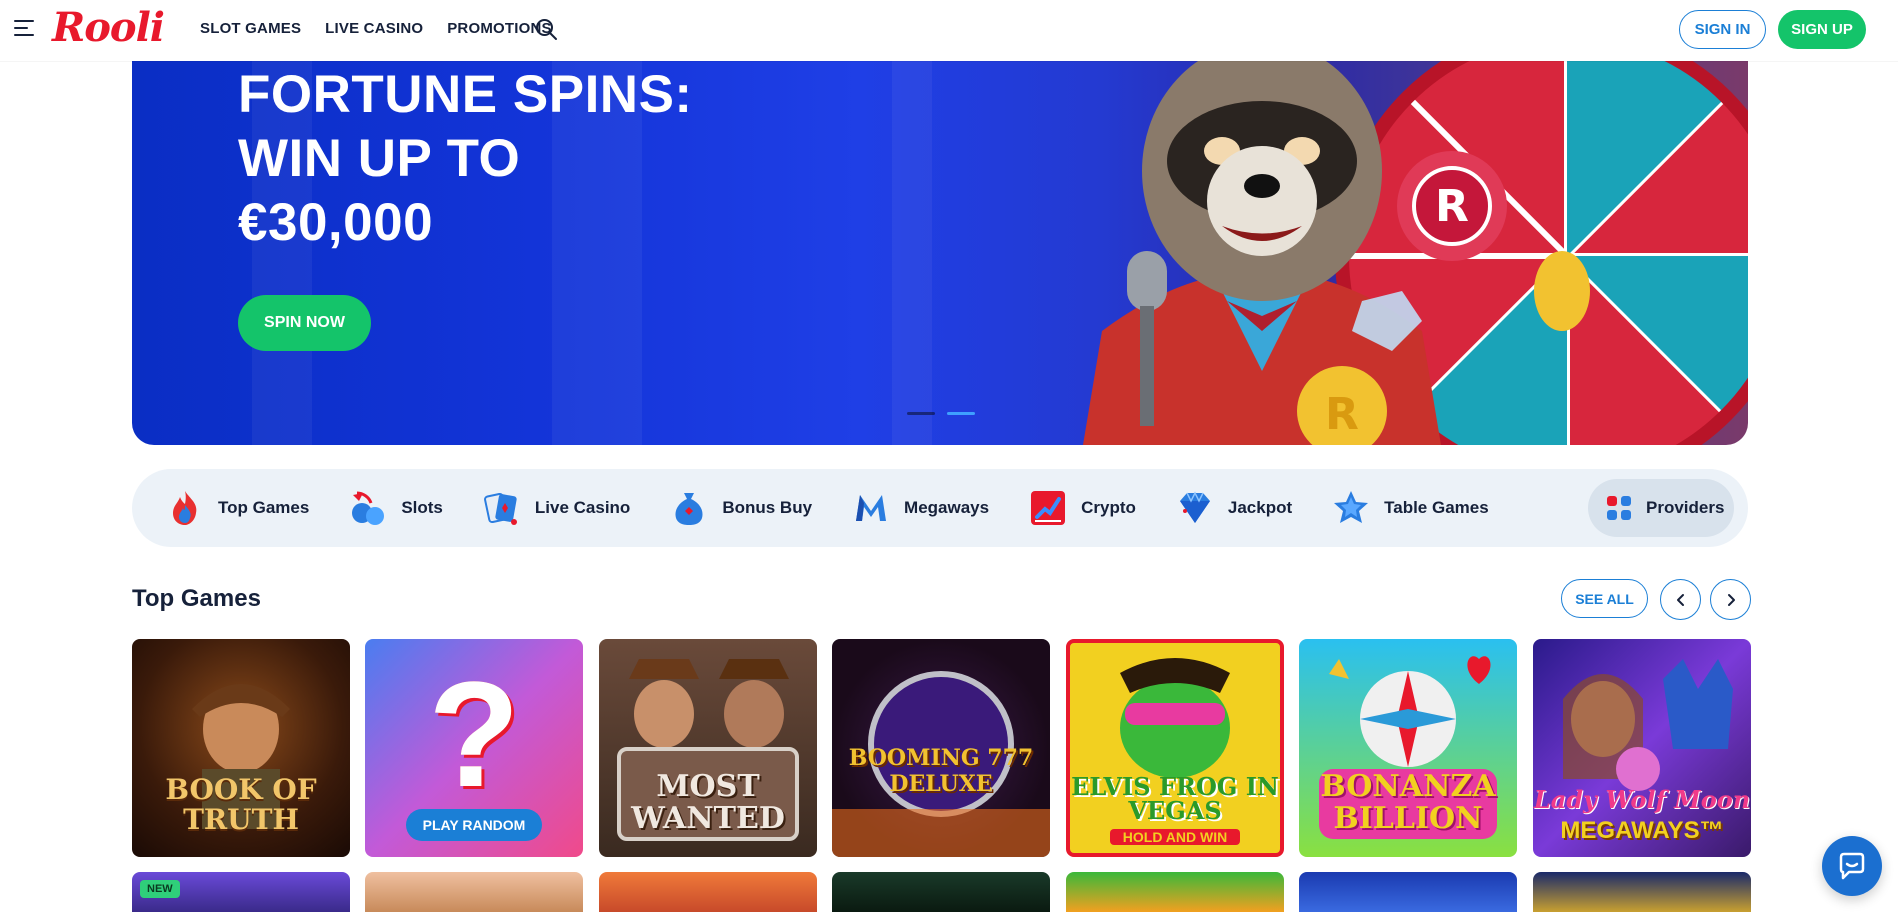 The width and height of the screenshot is (1898, 912). What do you see at coordinates (160, 889) in the screenshot?
I see `new-badge: NEW` at bounding box center [160, 889].